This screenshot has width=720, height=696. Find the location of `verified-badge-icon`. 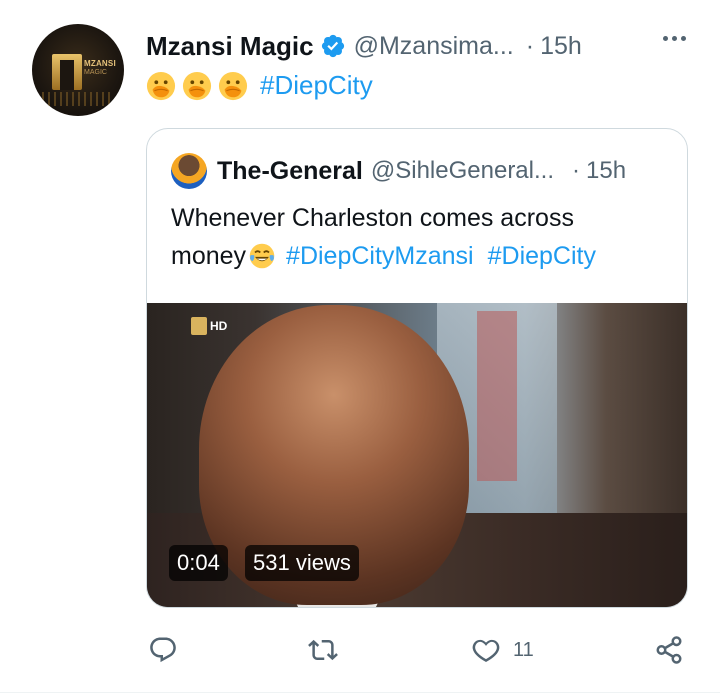

verified-badge-icon is located at coordinates (332, 46).